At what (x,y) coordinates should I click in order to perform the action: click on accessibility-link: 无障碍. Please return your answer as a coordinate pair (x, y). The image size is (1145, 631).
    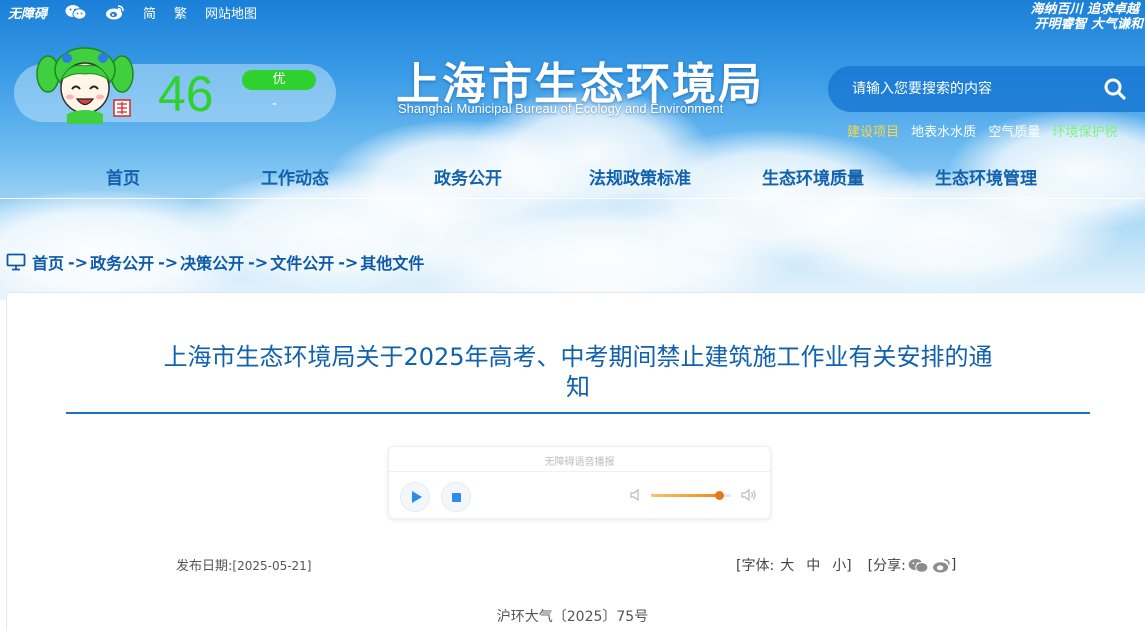
    Looking at the image, I should click on (27, 12).